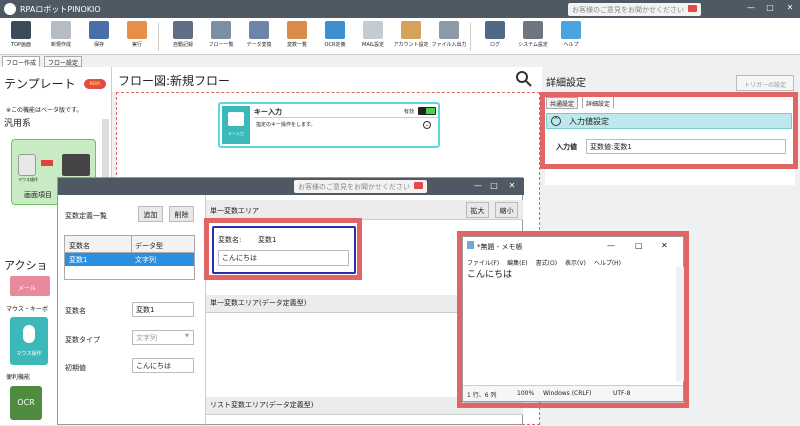 The width and height of the screenshot is (800, 426). What do you see at coordinates (18, 124) in the screenshot?
I see `category-label: 汎用系` at bounding box center [18, 124].